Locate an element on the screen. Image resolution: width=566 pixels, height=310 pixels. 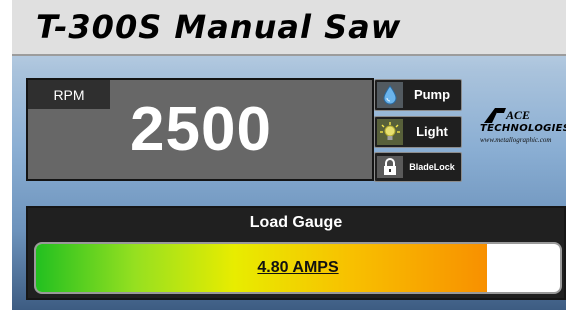
logo-technologies-text: TECHNOLOGIES is located at coordinates (523, 128).